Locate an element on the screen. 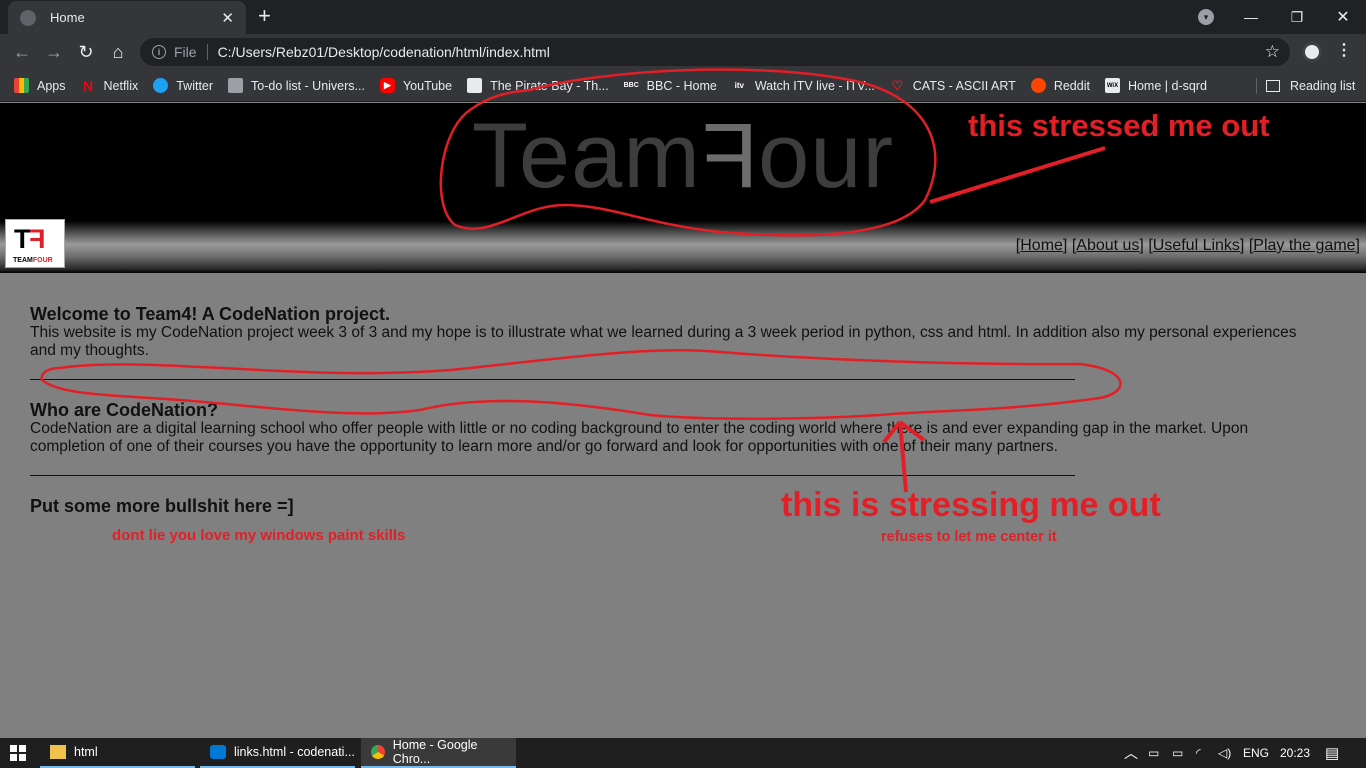 This screenshot has width=1366, height=768. bookmark-label: Netflix is located at coordinates (121, 85).